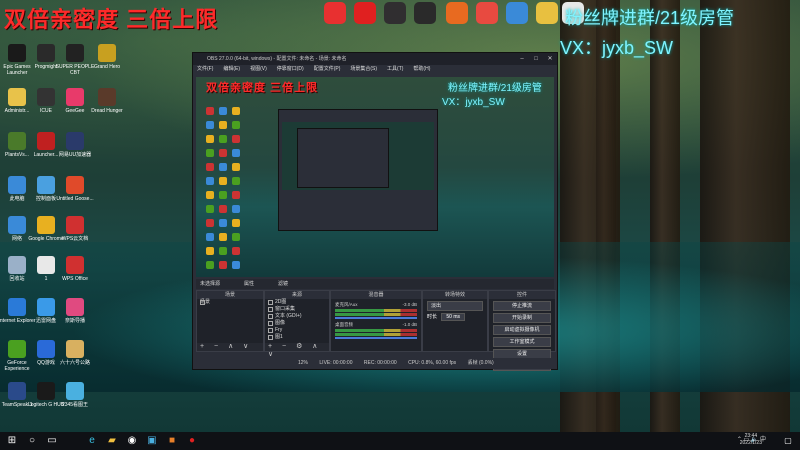 This screenshot has height=450, width=800. I want to click on control-button: 停止推流, so click(522, 306).